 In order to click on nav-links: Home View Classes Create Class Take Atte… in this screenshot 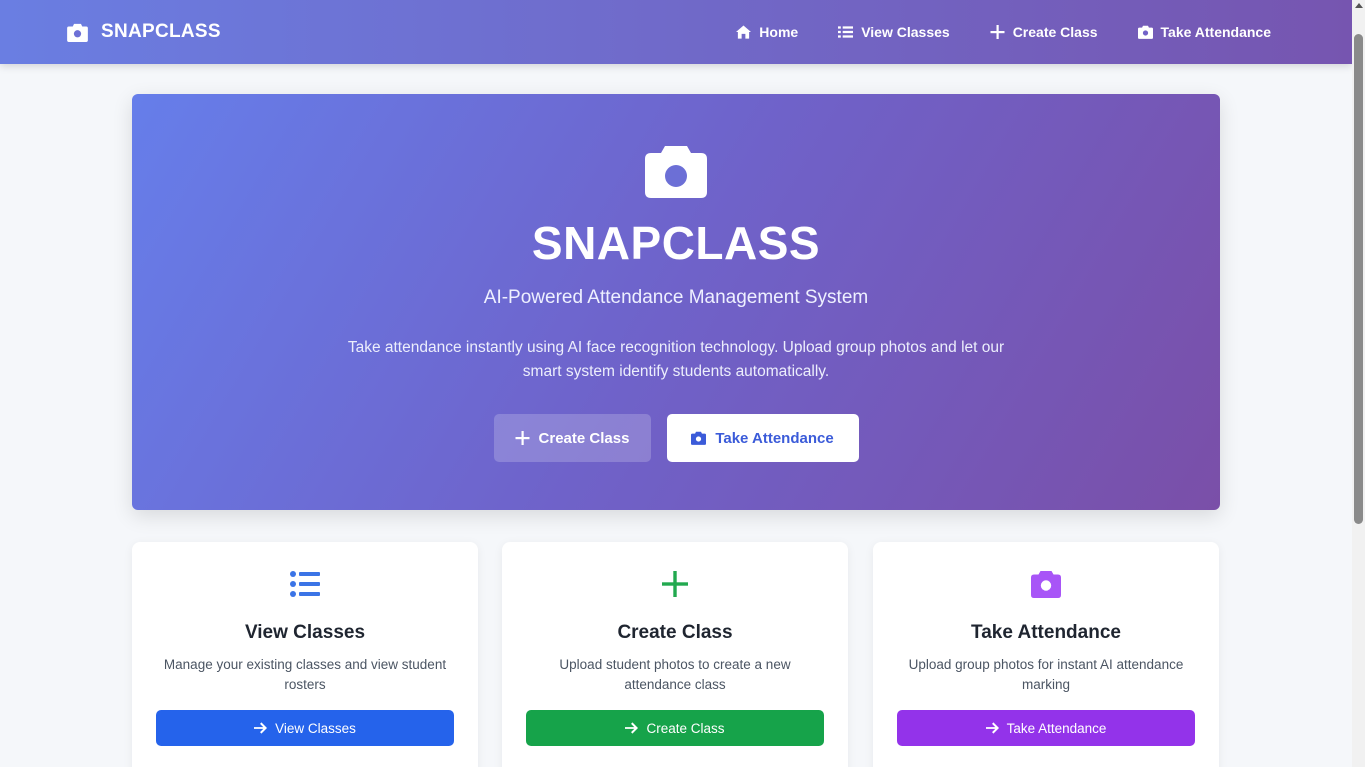, I will do `click(1003, 32)`.